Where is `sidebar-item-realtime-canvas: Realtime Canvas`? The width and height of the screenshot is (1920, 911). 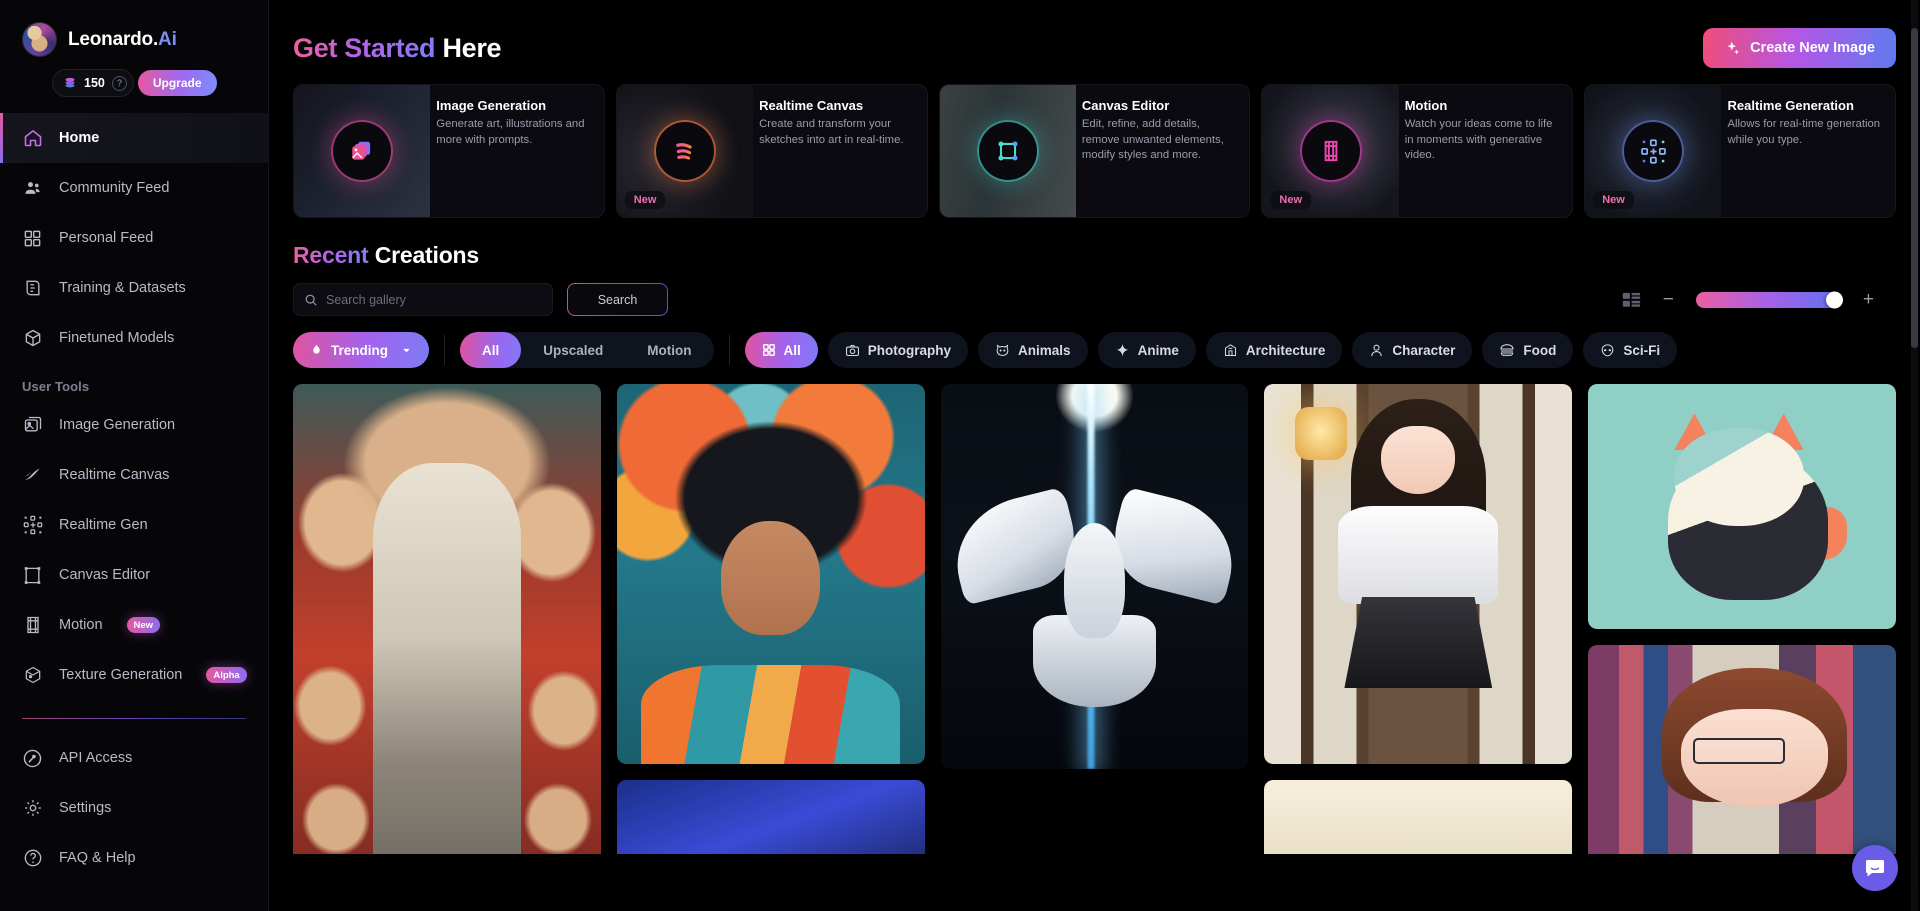 sidebar-item-realtime-canvas: Realtime Canvas is located at coordinates (134, 475).